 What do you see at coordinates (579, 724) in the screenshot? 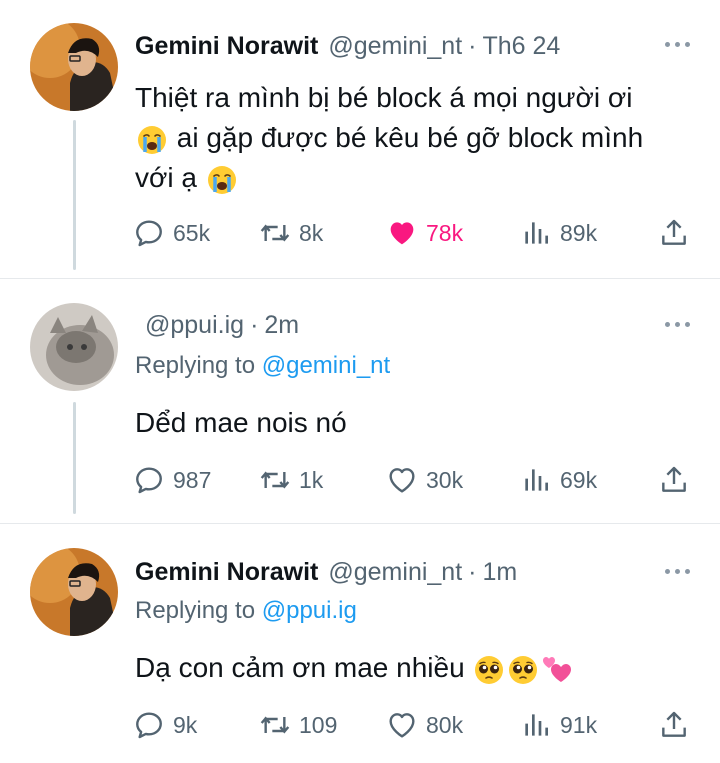
I see `view-count: 91k` at bounding box center [579, 724].